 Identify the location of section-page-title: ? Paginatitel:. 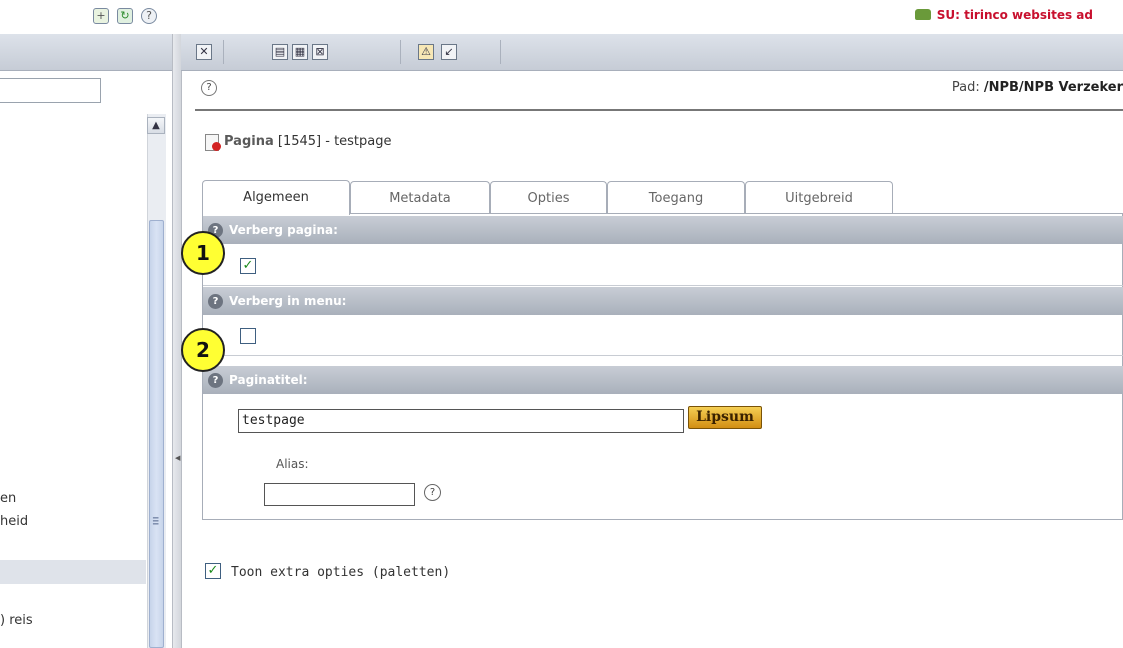
(663, 380).